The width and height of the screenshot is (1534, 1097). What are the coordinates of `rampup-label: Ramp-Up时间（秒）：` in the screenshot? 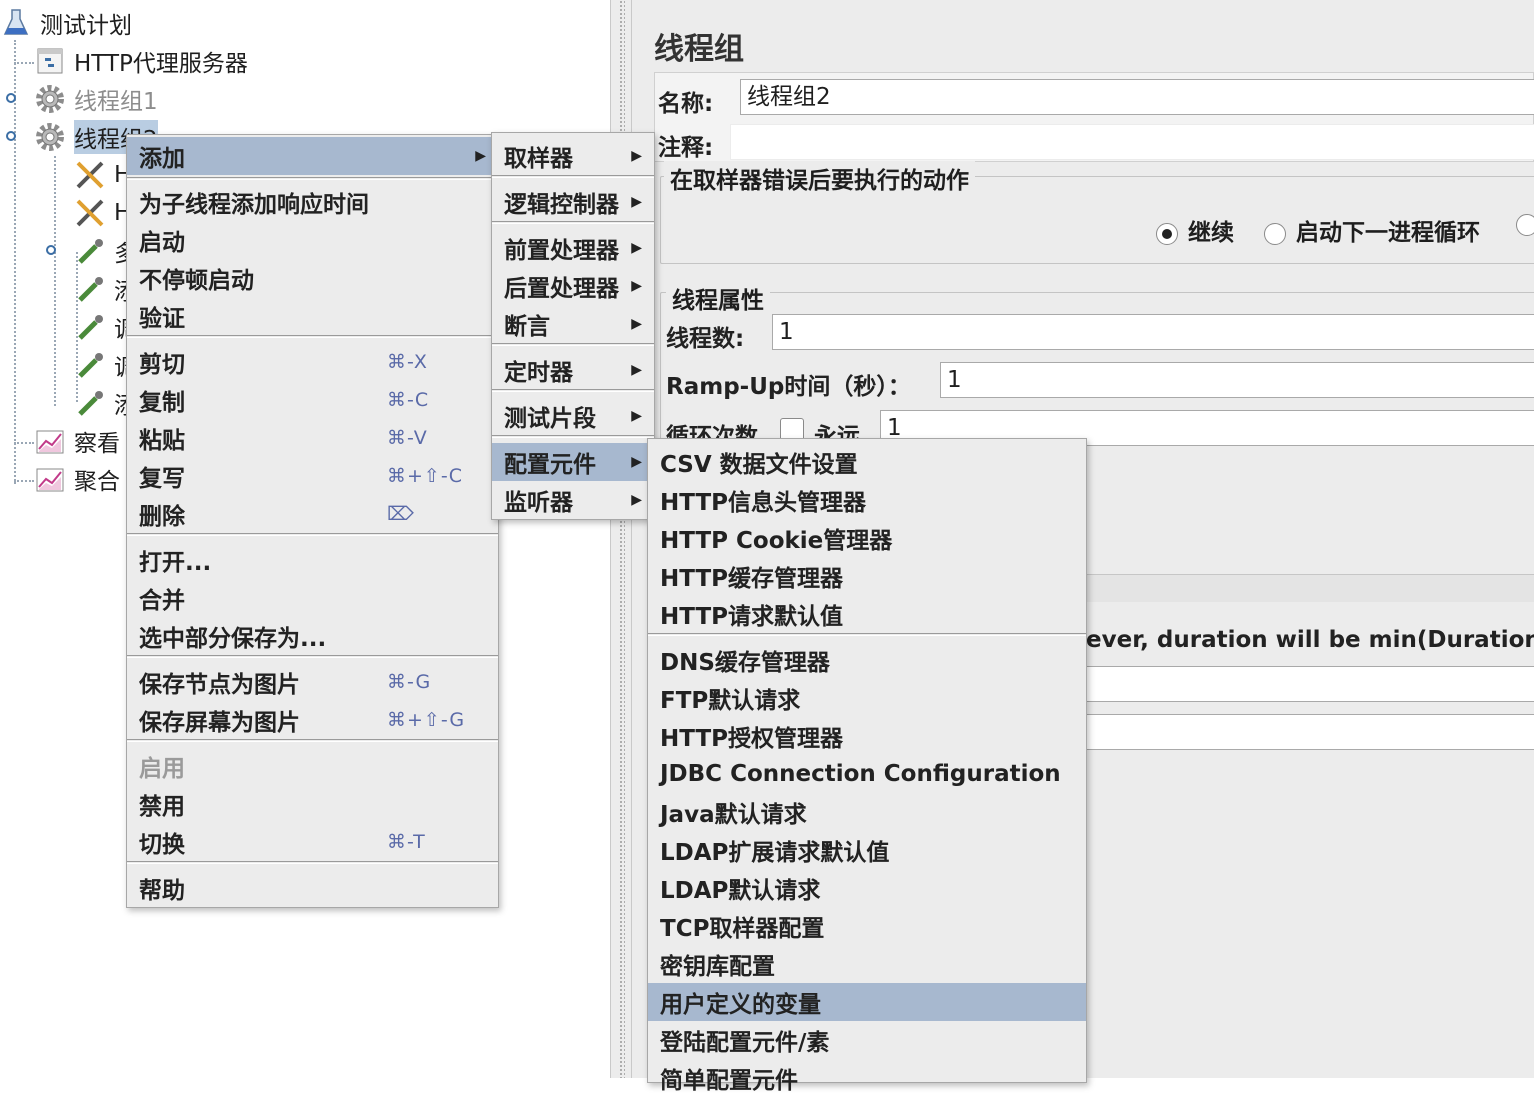 It's located at (788, 387).